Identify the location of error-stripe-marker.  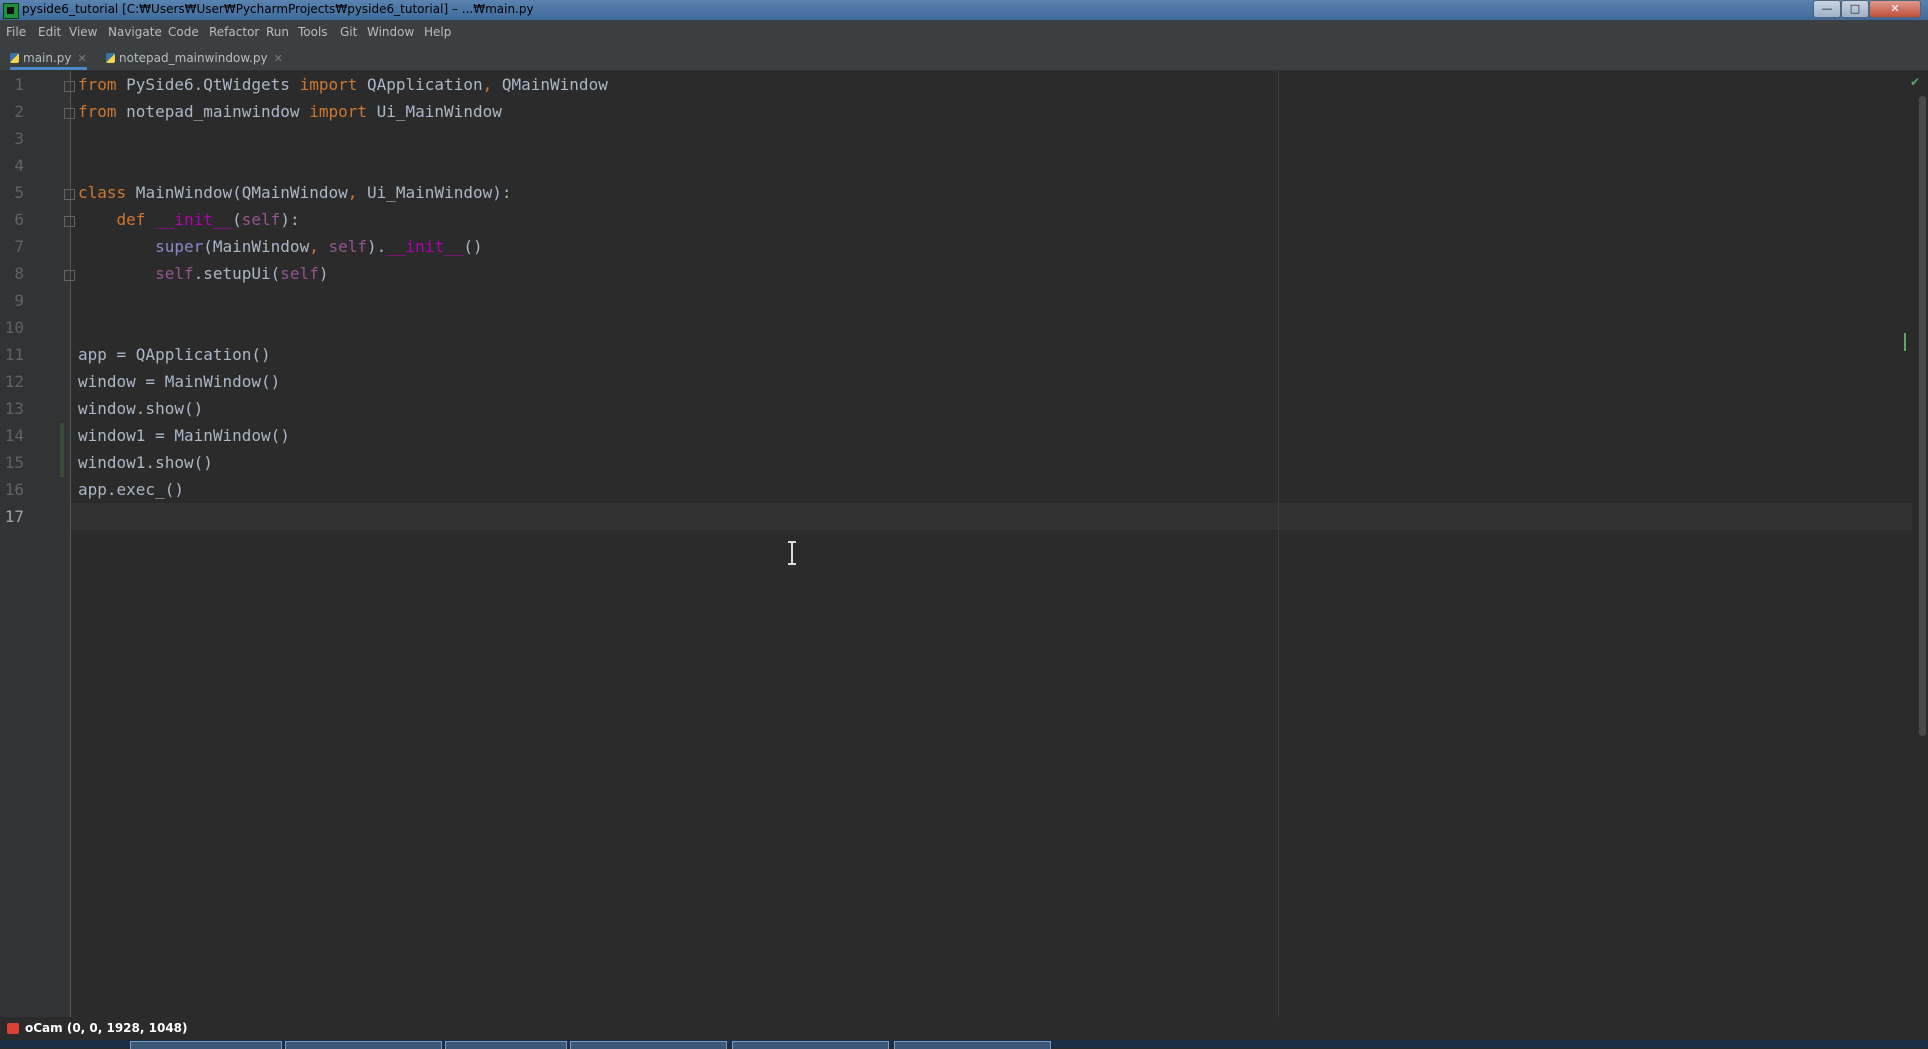
(1905, 342).